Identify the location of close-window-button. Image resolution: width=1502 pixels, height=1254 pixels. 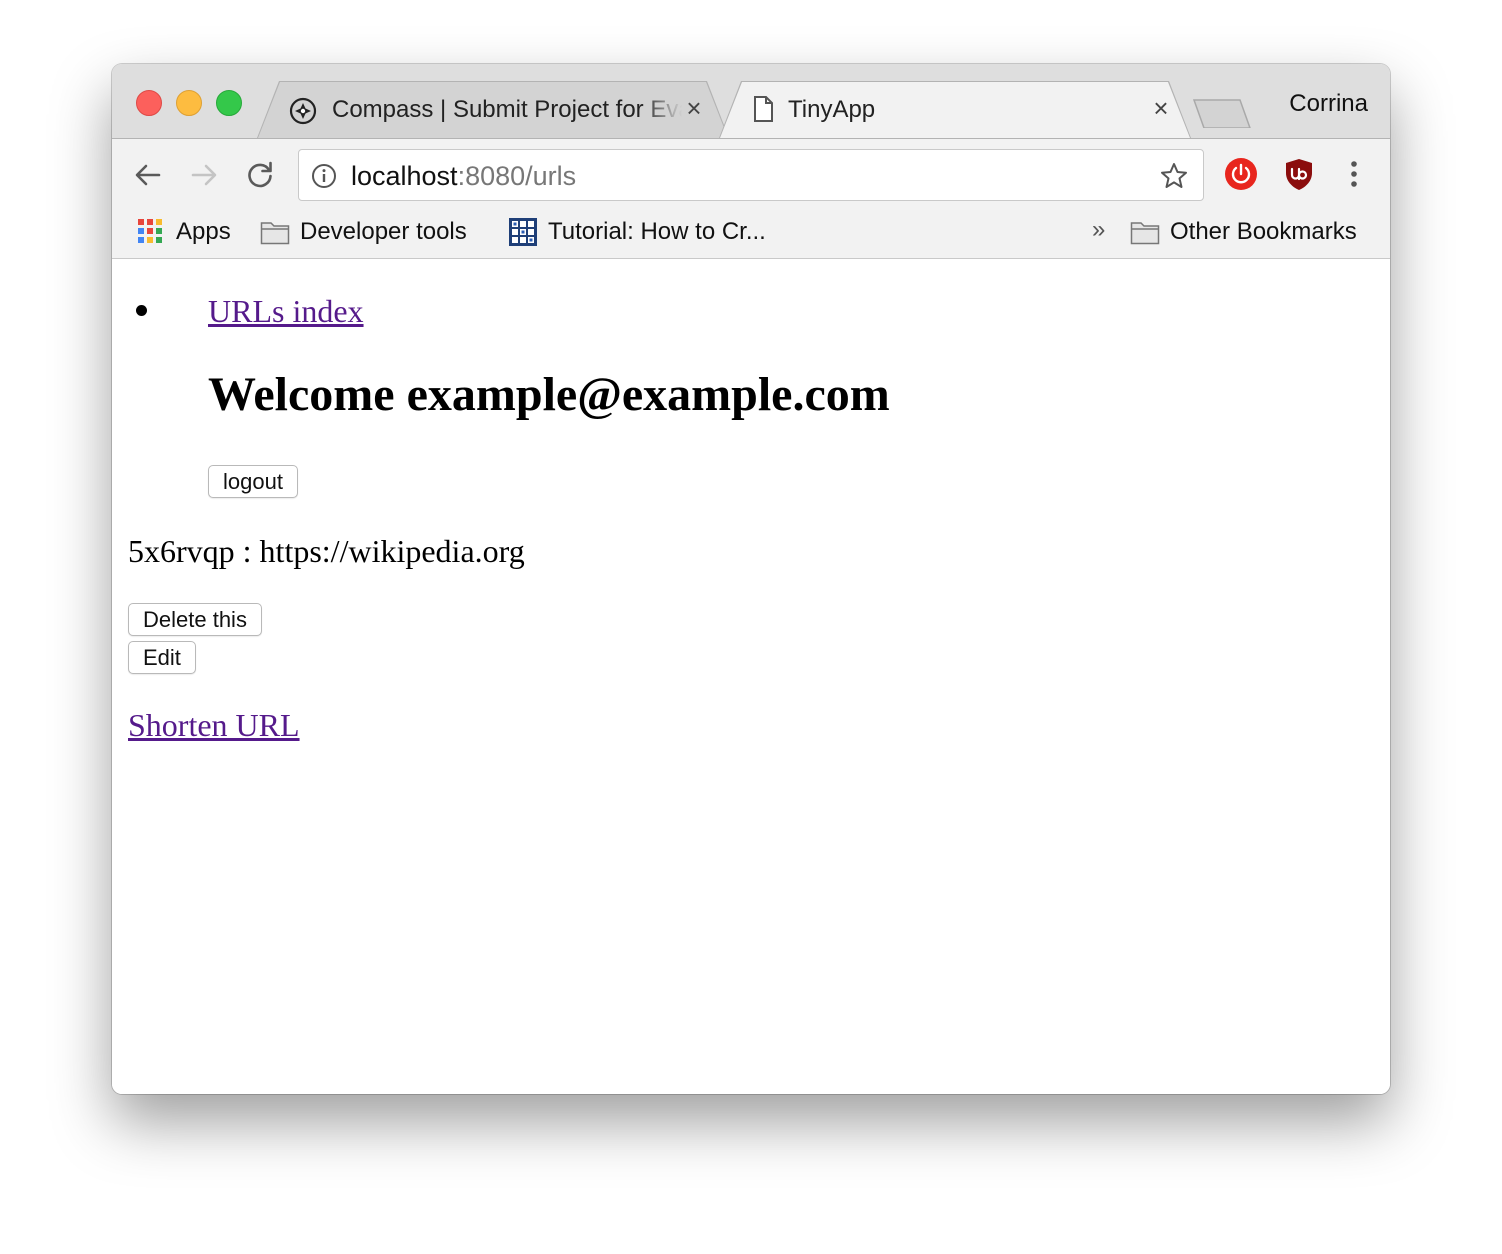
(149, 103).